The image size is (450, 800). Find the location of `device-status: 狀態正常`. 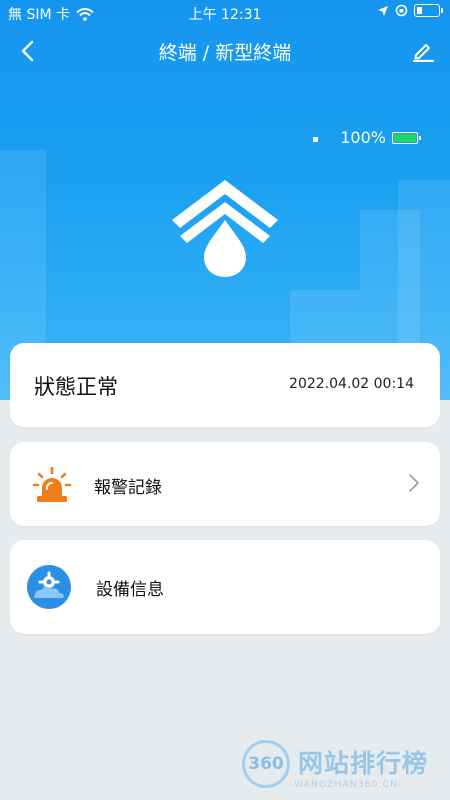

device-status: 狀態正常 is located at coordinates (76, 387).